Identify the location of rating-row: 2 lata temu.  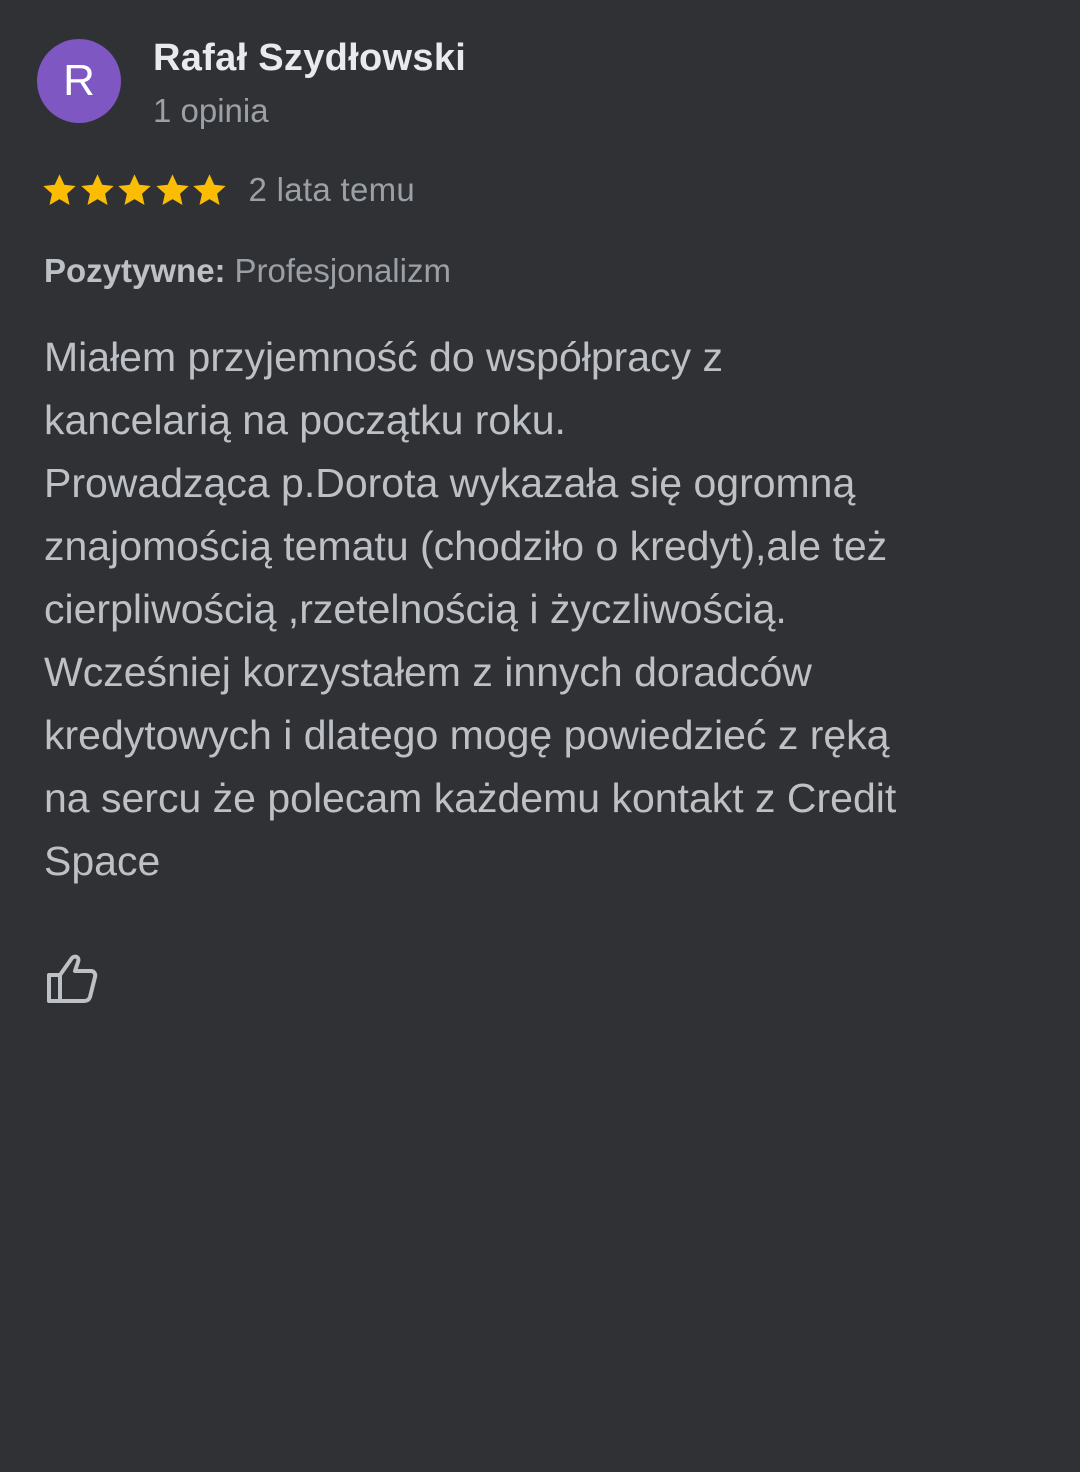
(228, 190).